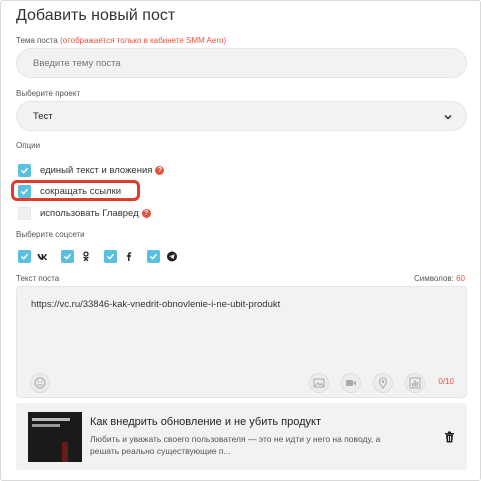  Describe the element at coordinates (24, 213) in the screenshot. I see `checkbox-unchecked` at that location.